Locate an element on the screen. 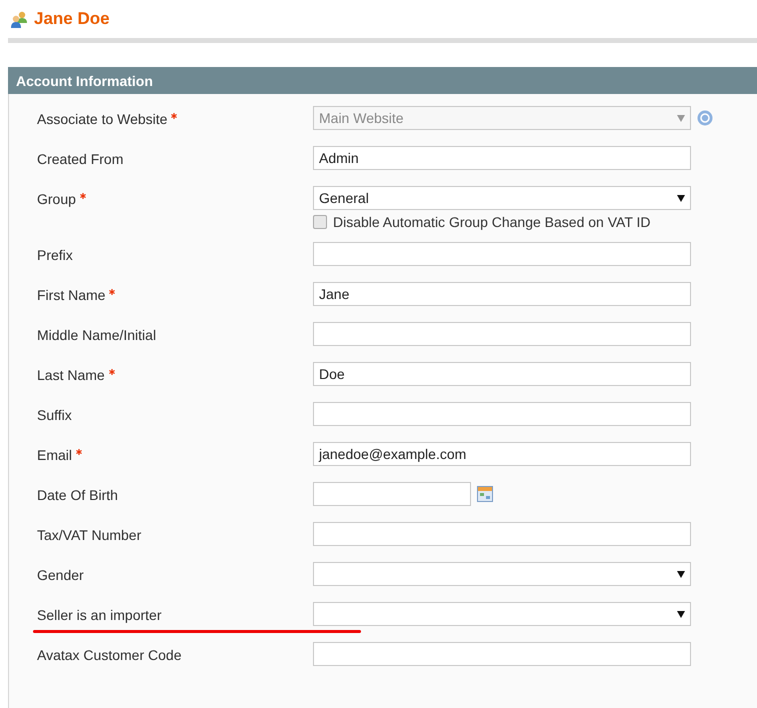 This screenshot has width=757, height=708. field-label: Middle Name/Initial is located at coordinates (96, 335).